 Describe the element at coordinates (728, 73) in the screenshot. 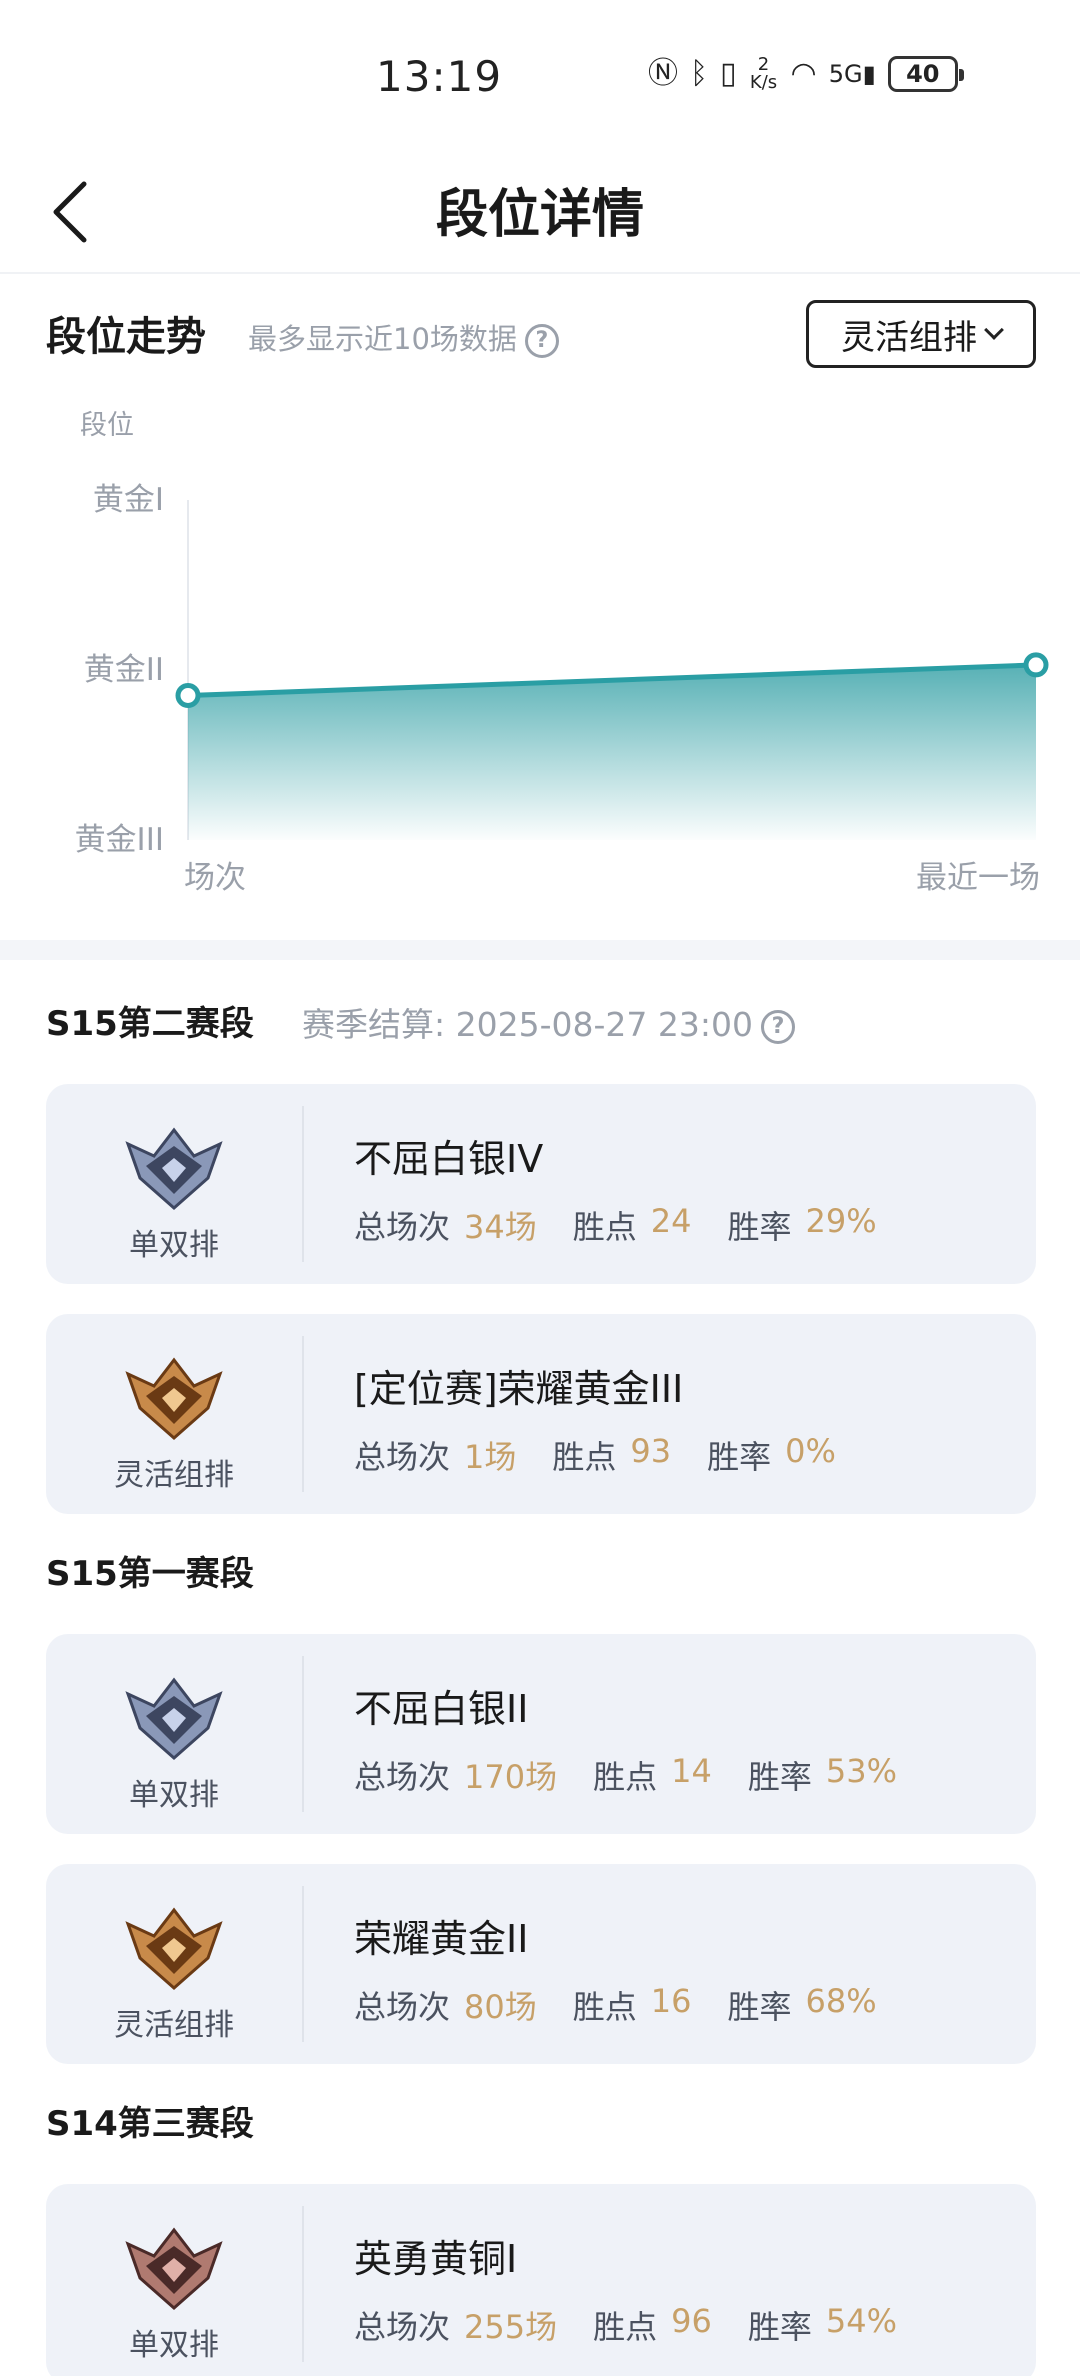

I see `vibrate-icon: ▯` at that location.